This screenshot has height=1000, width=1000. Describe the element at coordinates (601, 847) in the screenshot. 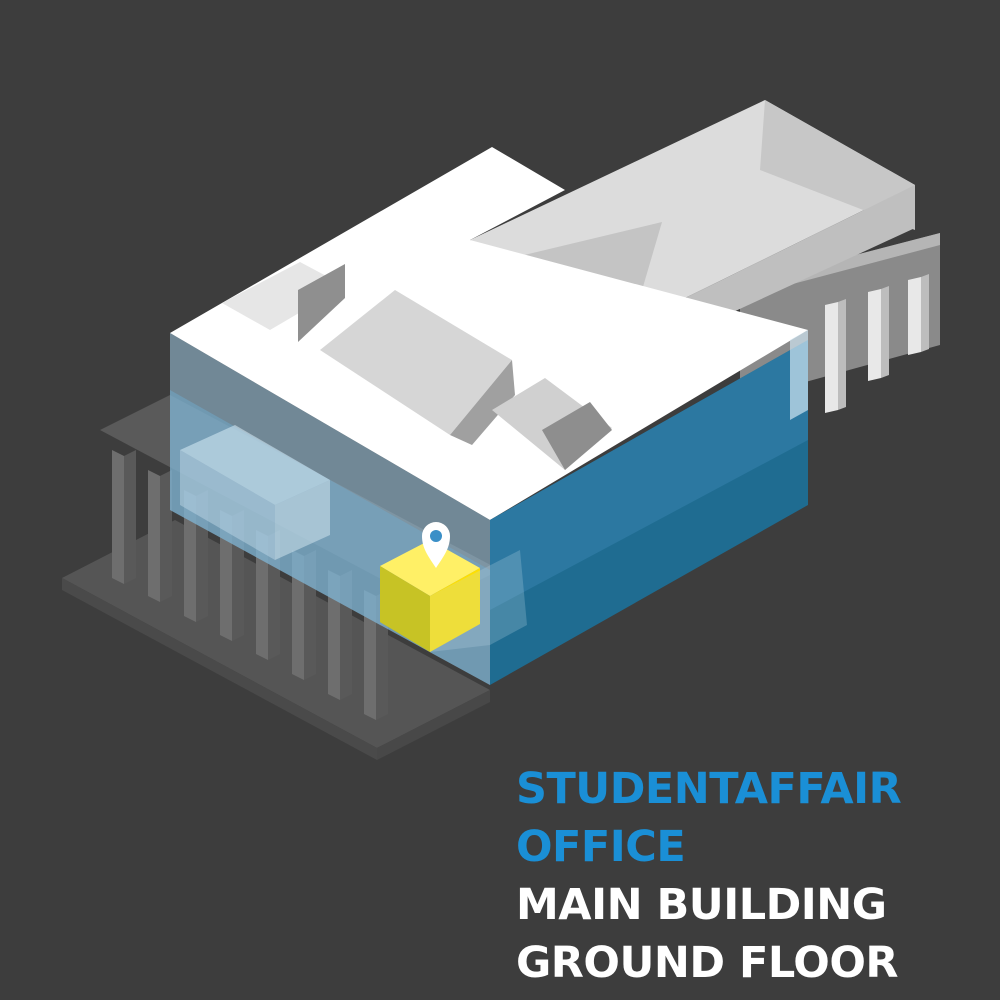

I see `destination-name-line-2: OFFICE` at that location.